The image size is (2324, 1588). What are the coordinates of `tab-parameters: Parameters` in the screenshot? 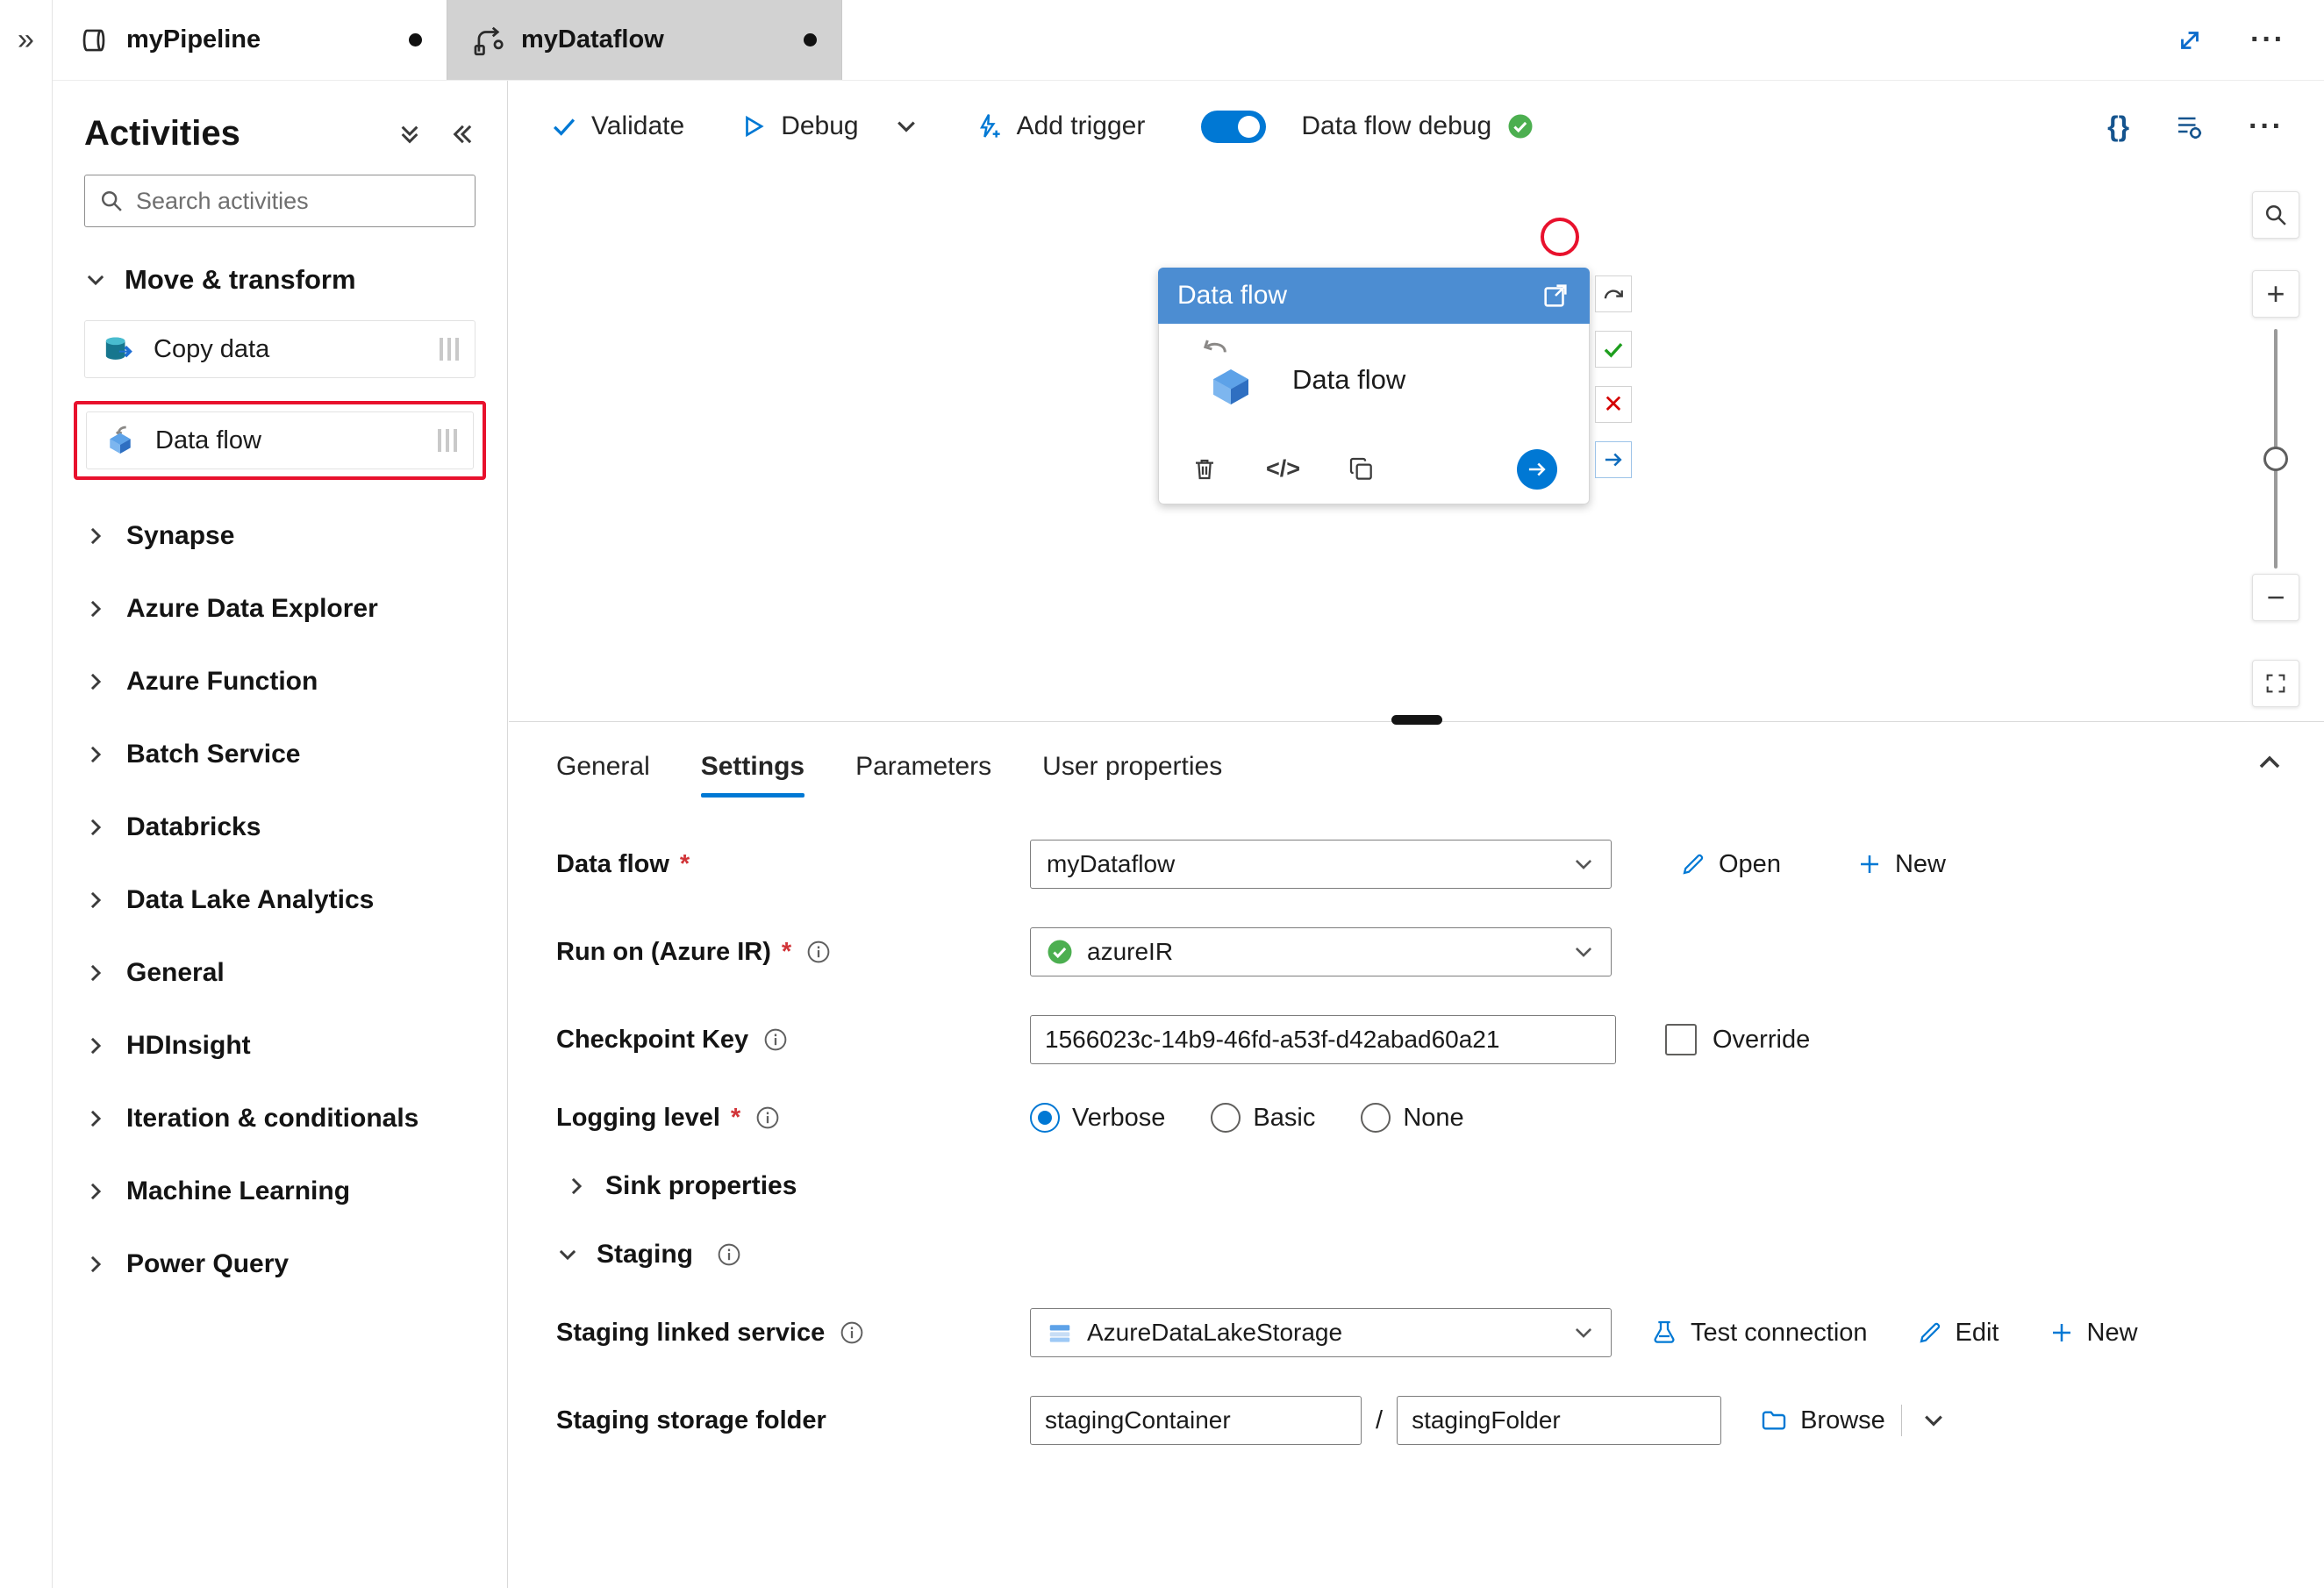 It's located at (923, 775).